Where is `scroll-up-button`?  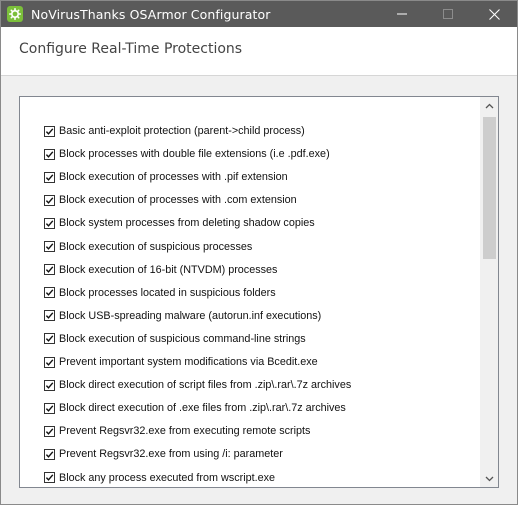
scroll-up-button is located at coordinates (489, 105).